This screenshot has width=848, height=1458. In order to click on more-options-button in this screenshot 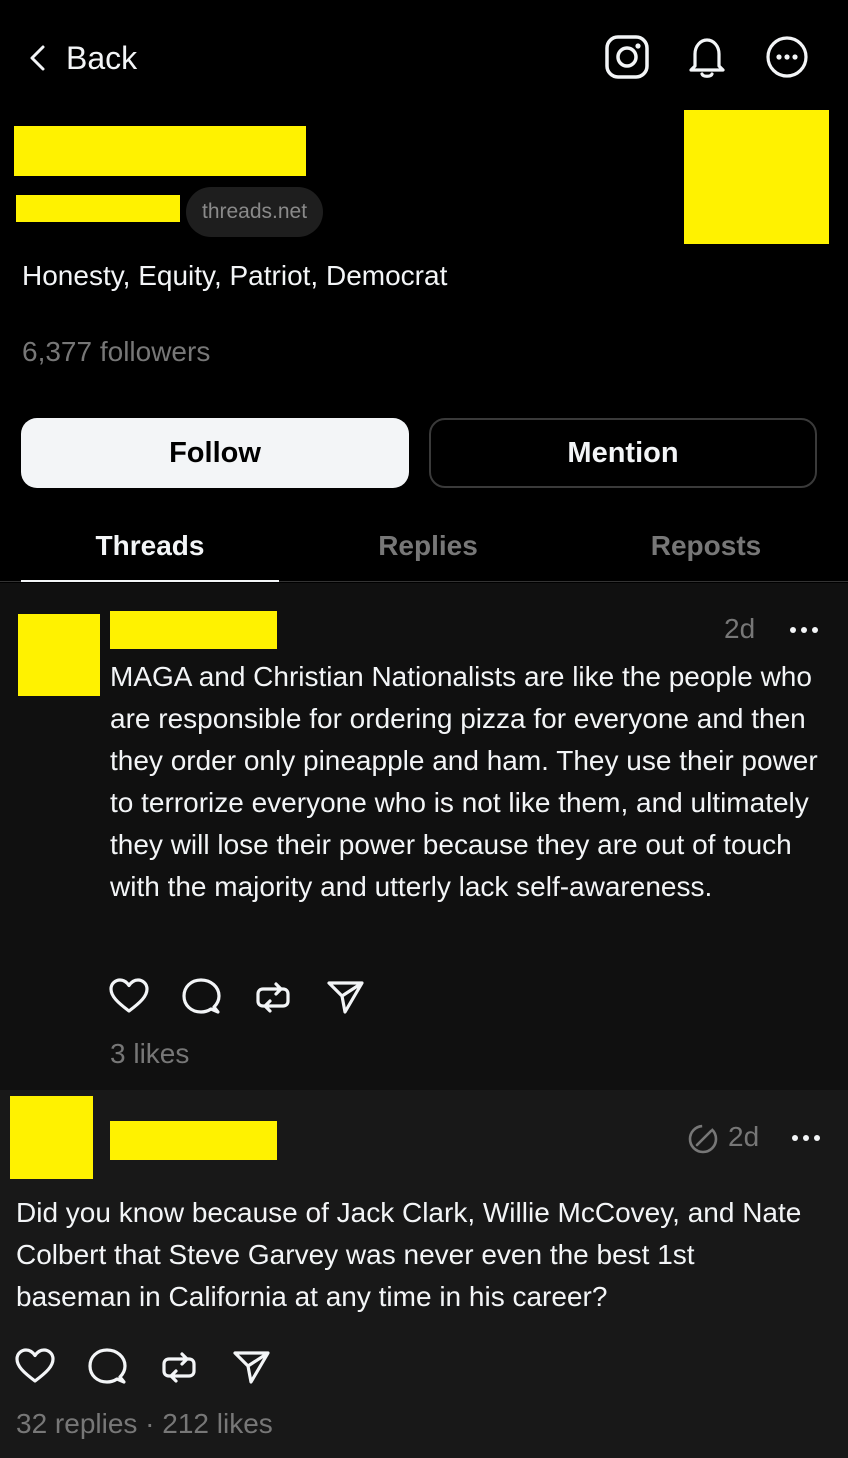, I will do `click(787, 57)`.